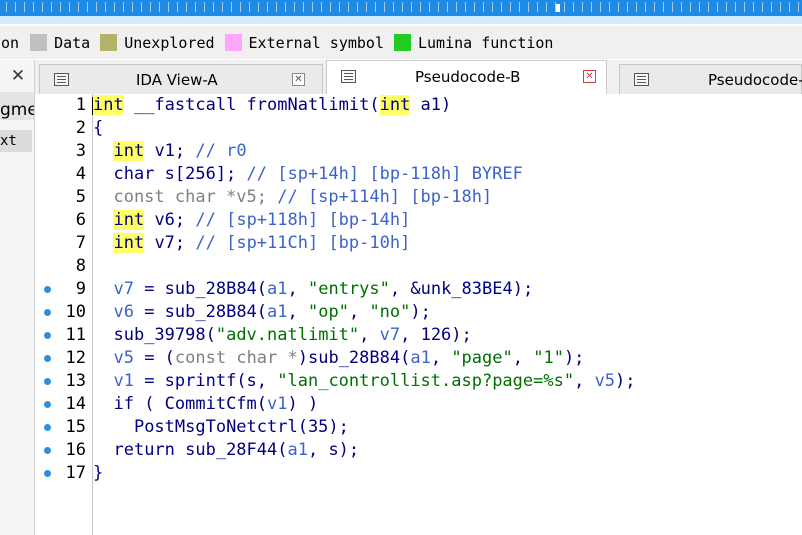 The height and width of the screenshot is (535, 802). Describe the element at coordinates (307, 174) in the screenshot. I see `code-text: char s[256]; // [sp+14h] [bp-118h] BYREF` at that location.